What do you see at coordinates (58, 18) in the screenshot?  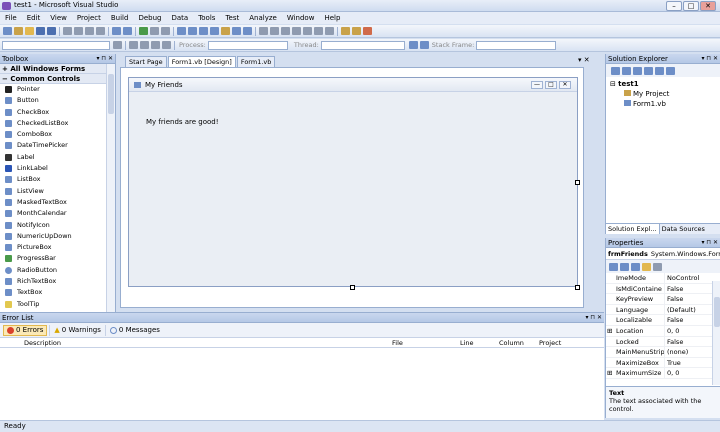 I see `menu-view: View` at bounding box center [58, 18].